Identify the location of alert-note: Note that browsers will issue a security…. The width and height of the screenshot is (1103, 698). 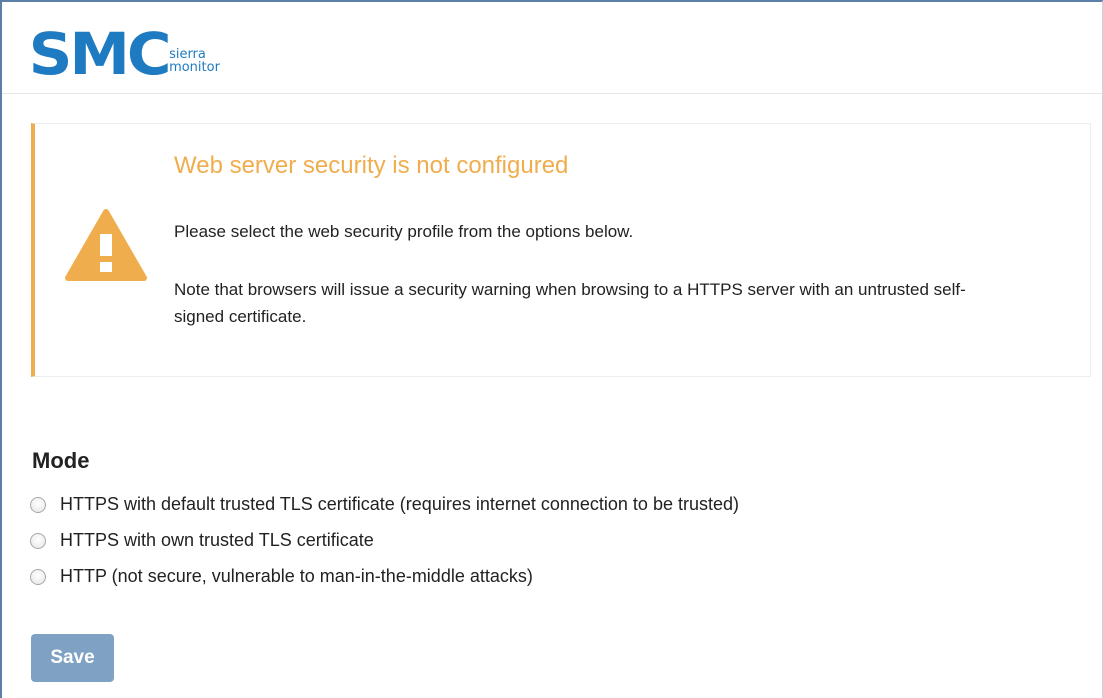
(570, 303).